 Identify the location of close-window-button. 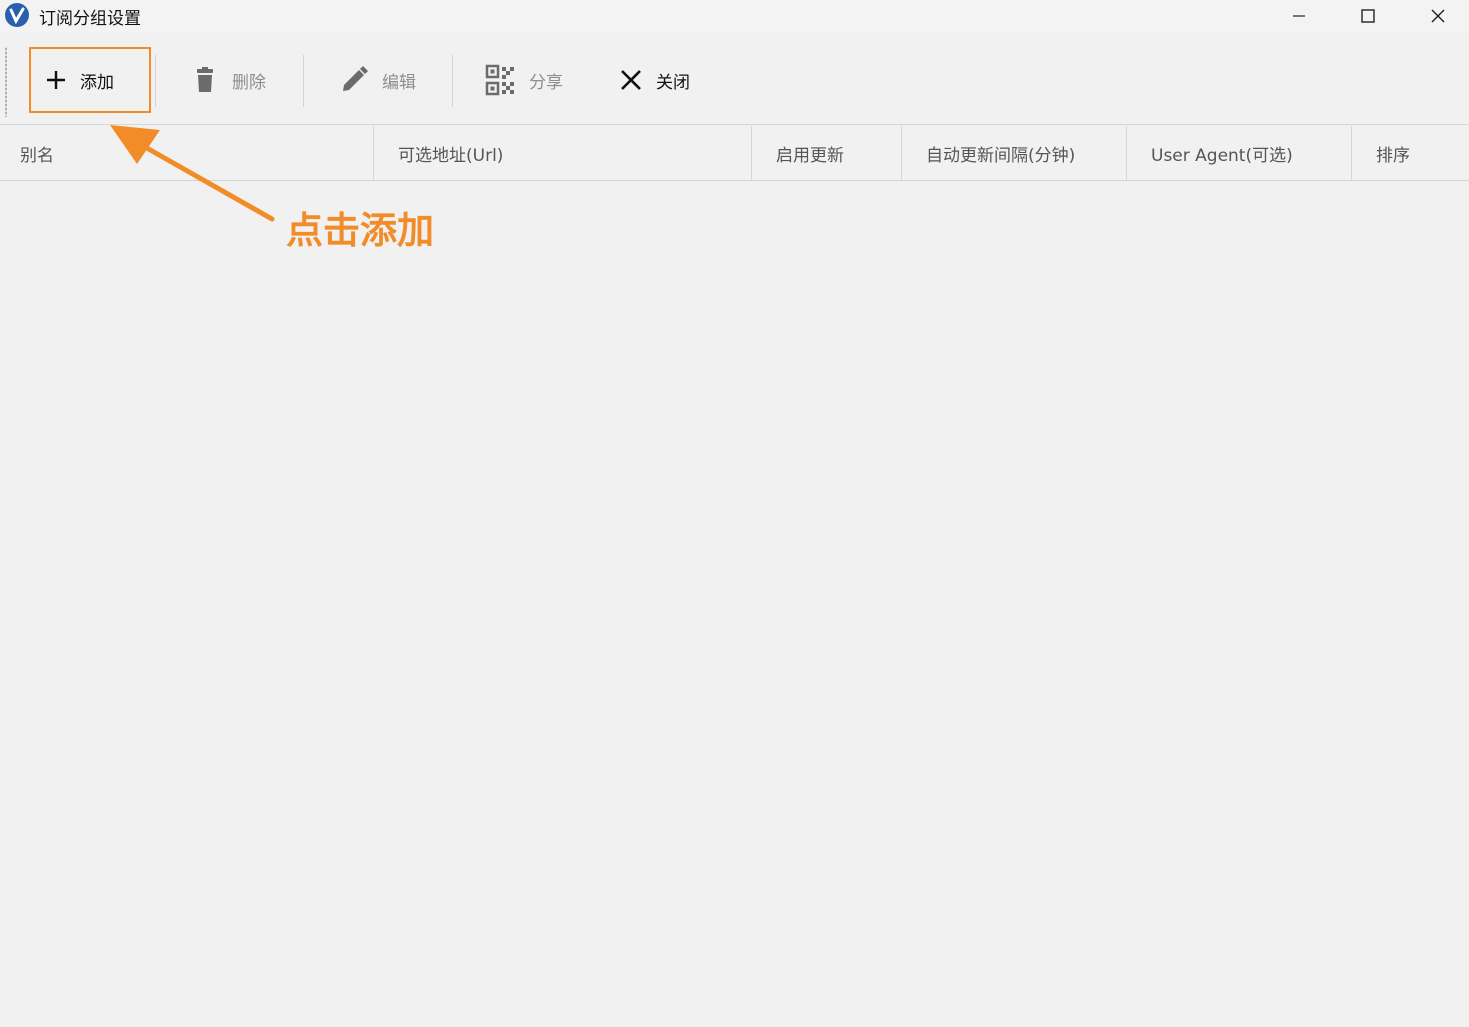
(1438, 16).